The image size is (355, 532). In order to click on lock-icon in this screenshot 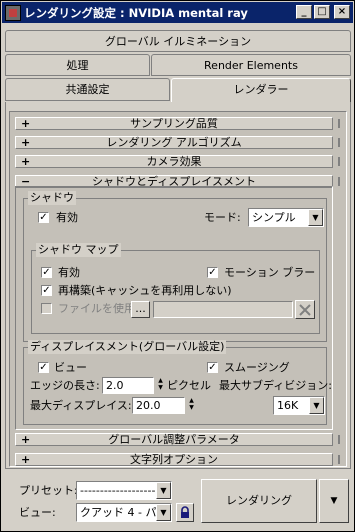, I will do `click(185, 512)`.